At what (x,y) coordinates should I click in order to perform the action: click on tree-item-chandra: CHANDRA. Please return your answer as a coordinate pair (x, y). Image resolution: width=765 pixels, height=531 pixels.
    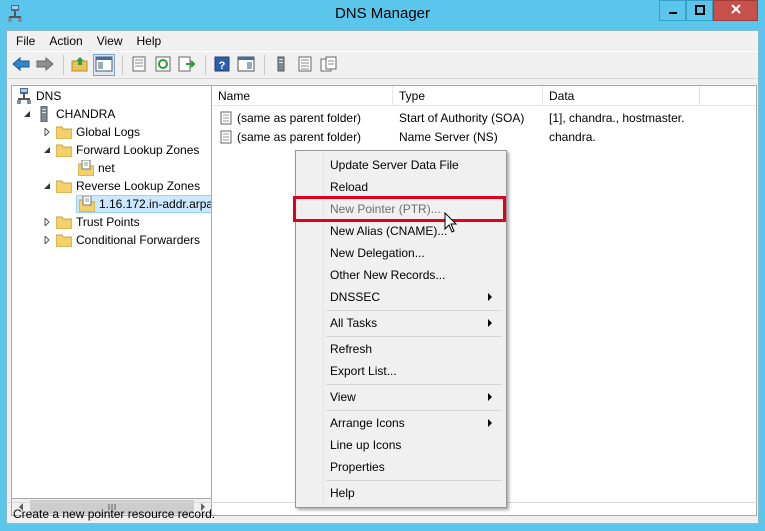
    Looking at the image, I should click on (68, 114).